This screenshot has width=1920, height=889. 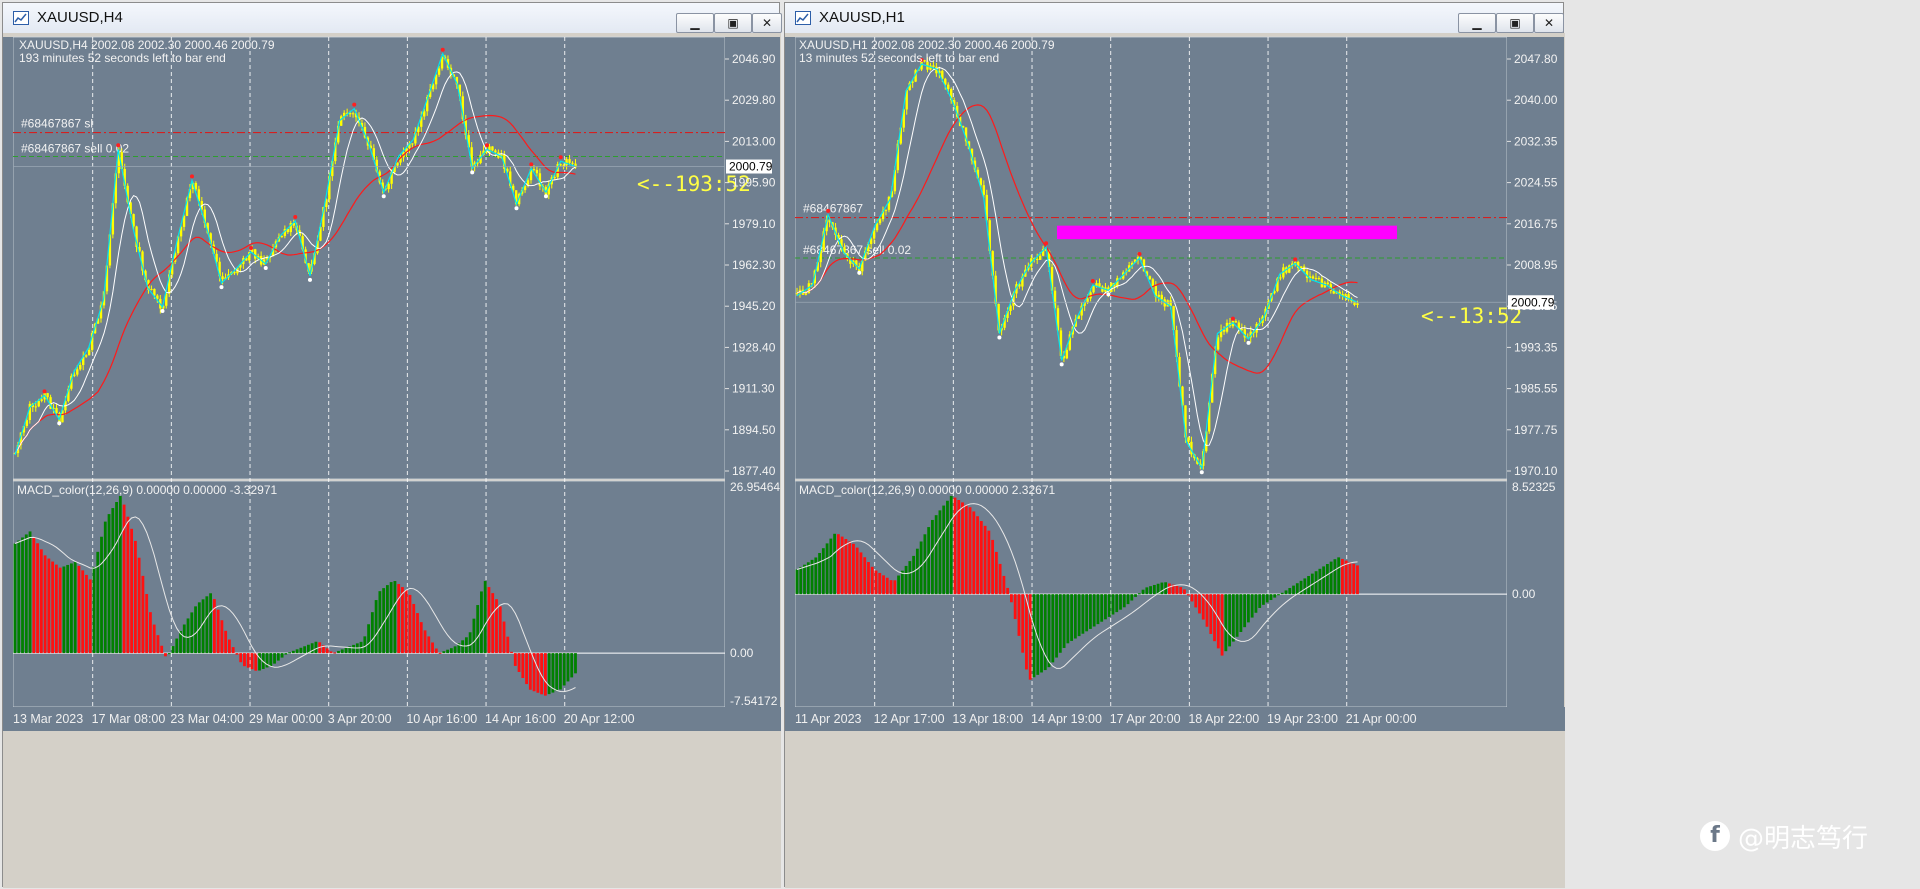 I want to click on price-axis-label: 2008.95, so click(x=1536, y=265).